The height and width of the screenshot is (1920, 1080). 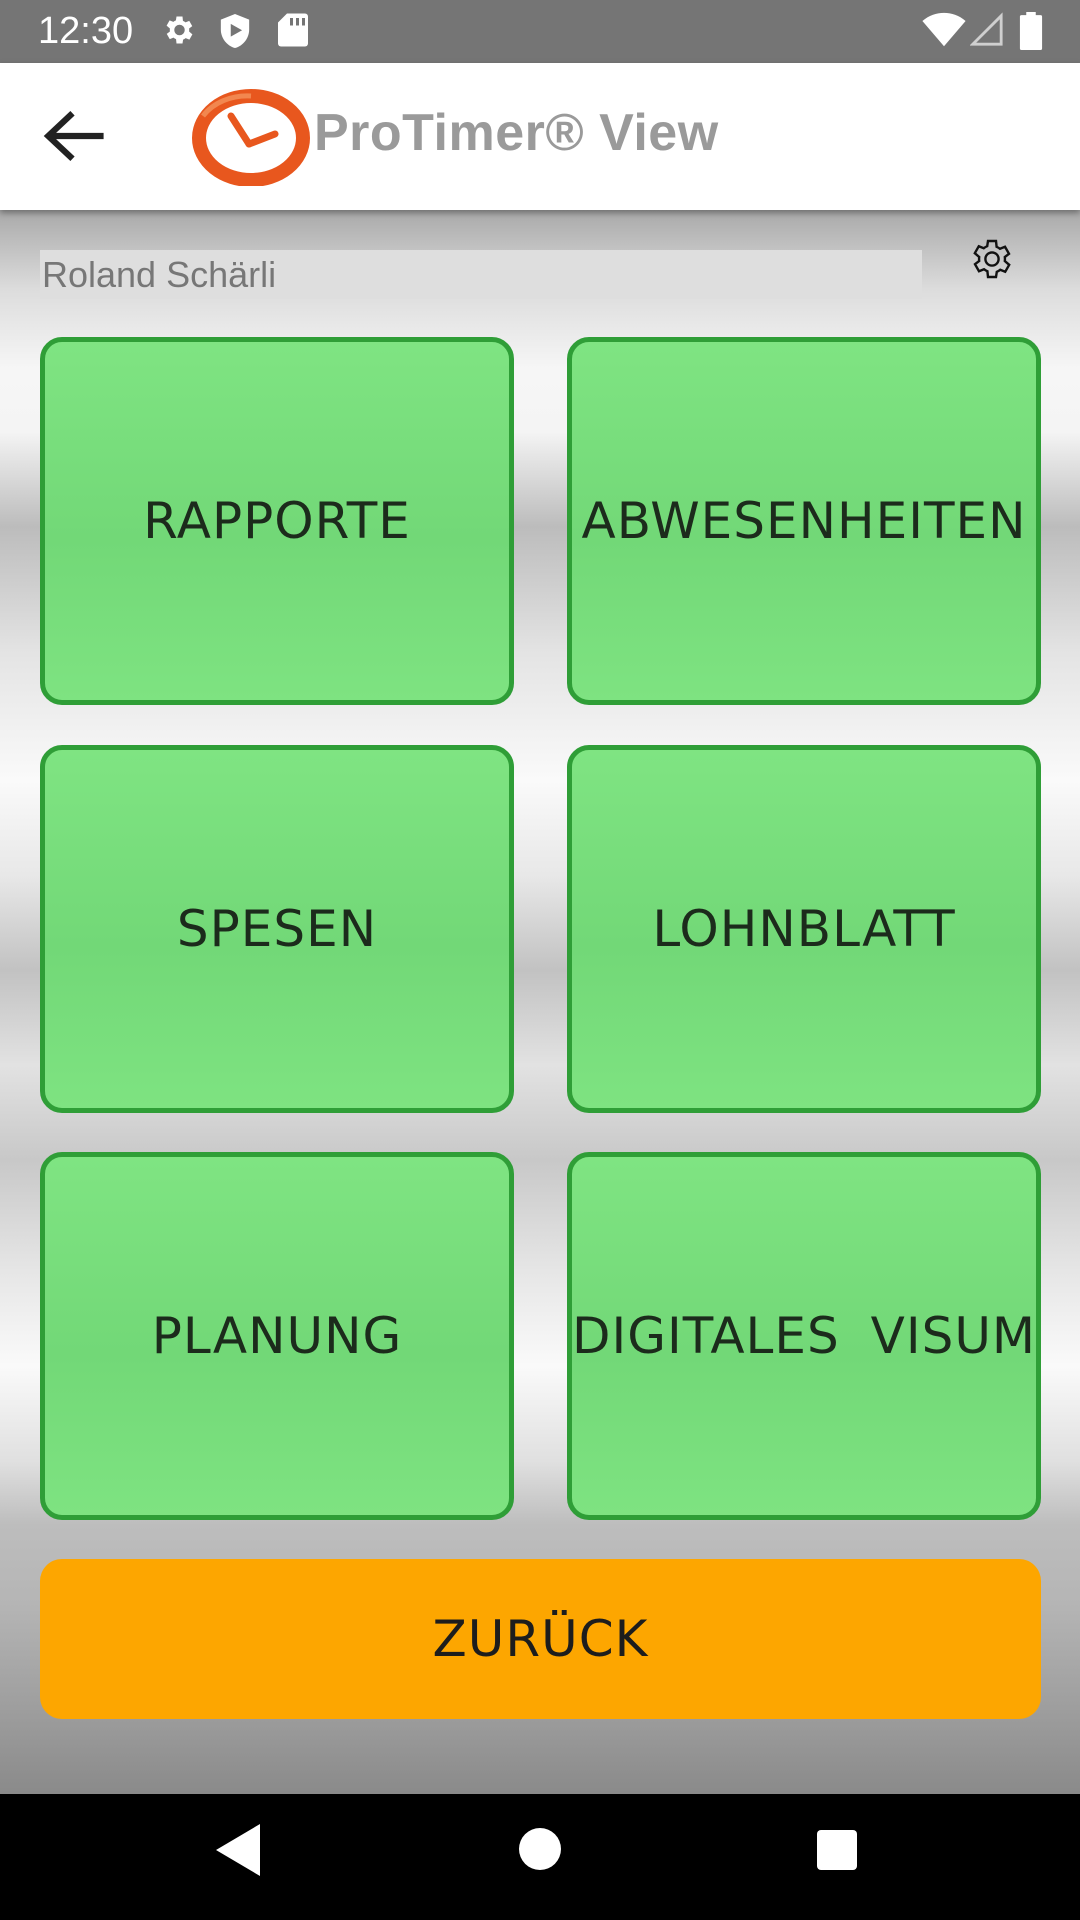 I want to click on spesen-label: SPESEN, so click(x=277, y=929).